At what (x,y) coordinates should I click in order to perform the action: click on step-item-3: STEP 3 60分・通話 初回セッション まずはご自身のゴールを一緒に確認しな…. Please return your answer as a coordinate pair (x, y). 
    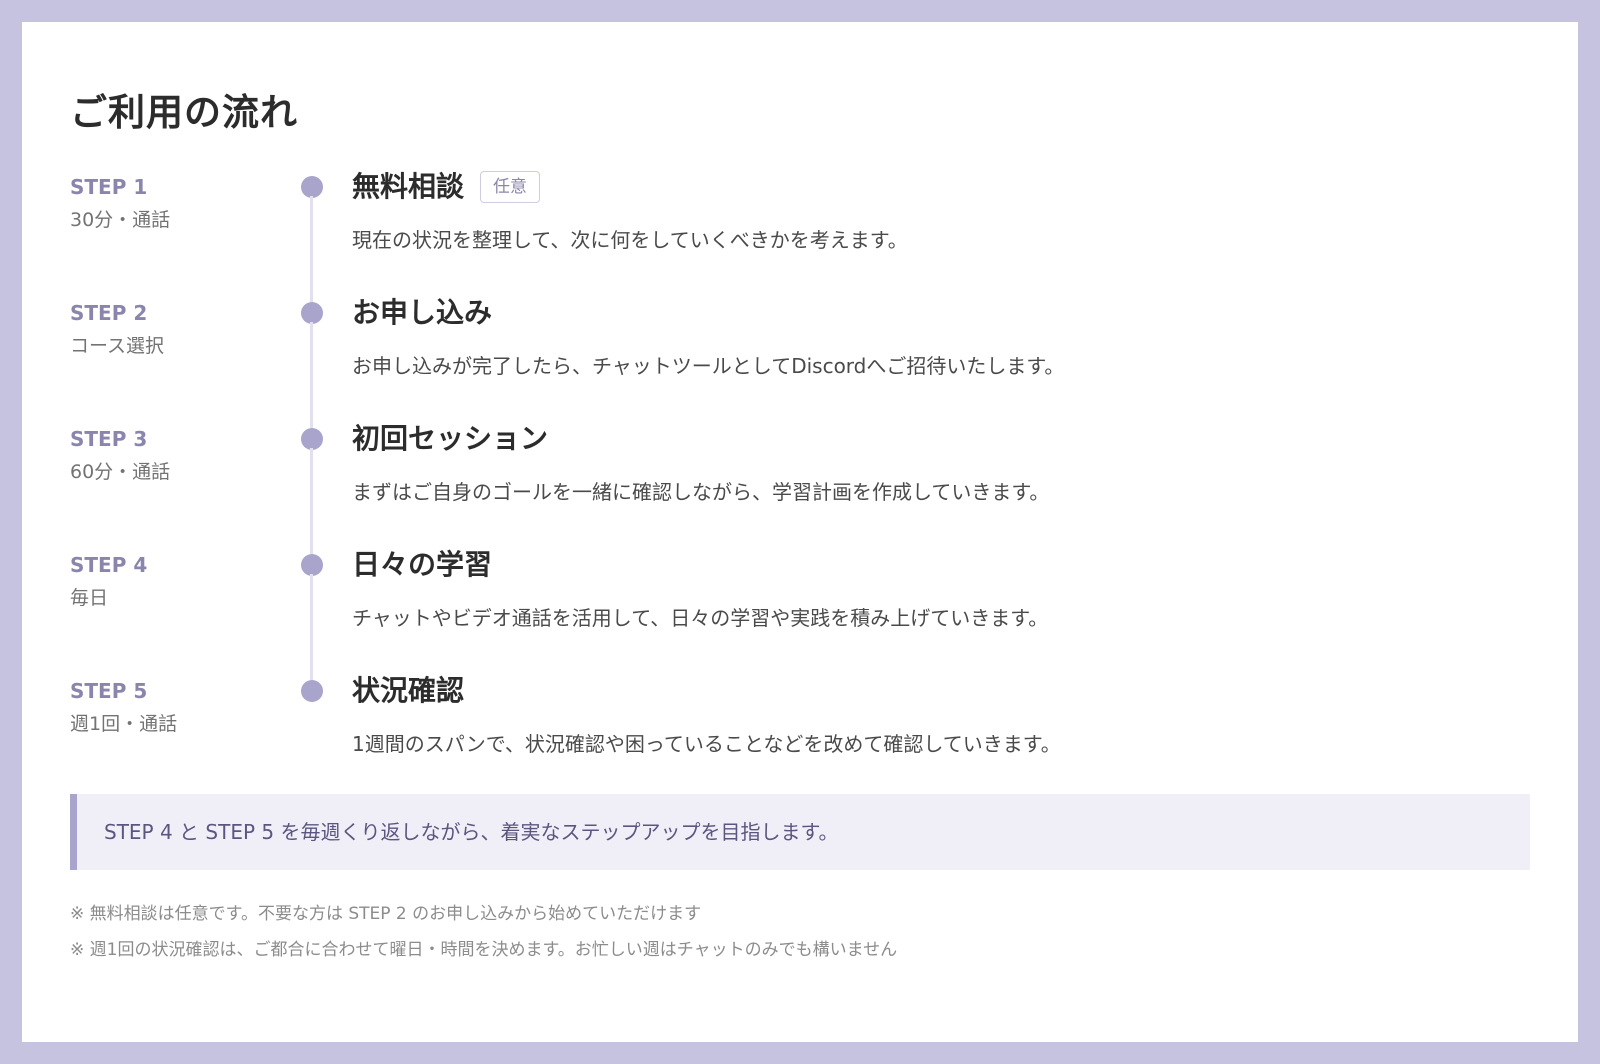
    Looking at the image, I should click on (800, 488).